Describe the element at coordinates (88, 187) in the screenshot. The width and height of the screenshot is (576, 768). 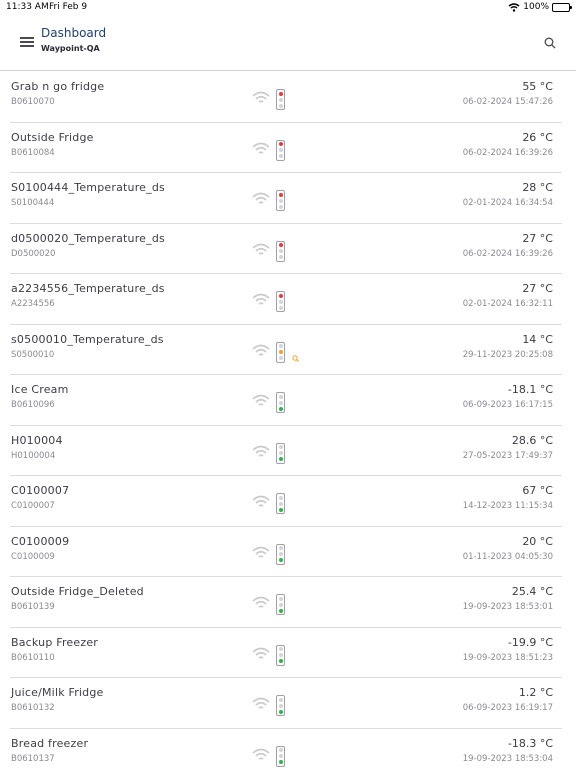
I see `device-name: S0100444_Temperature_ds` at that location.